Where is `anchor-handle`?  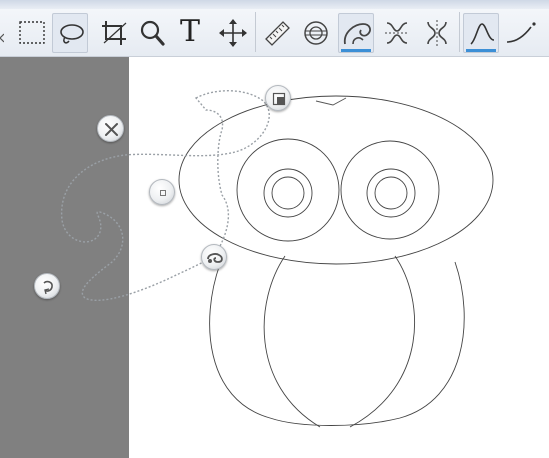
anchor-handle is located at coordinates (162, 192).